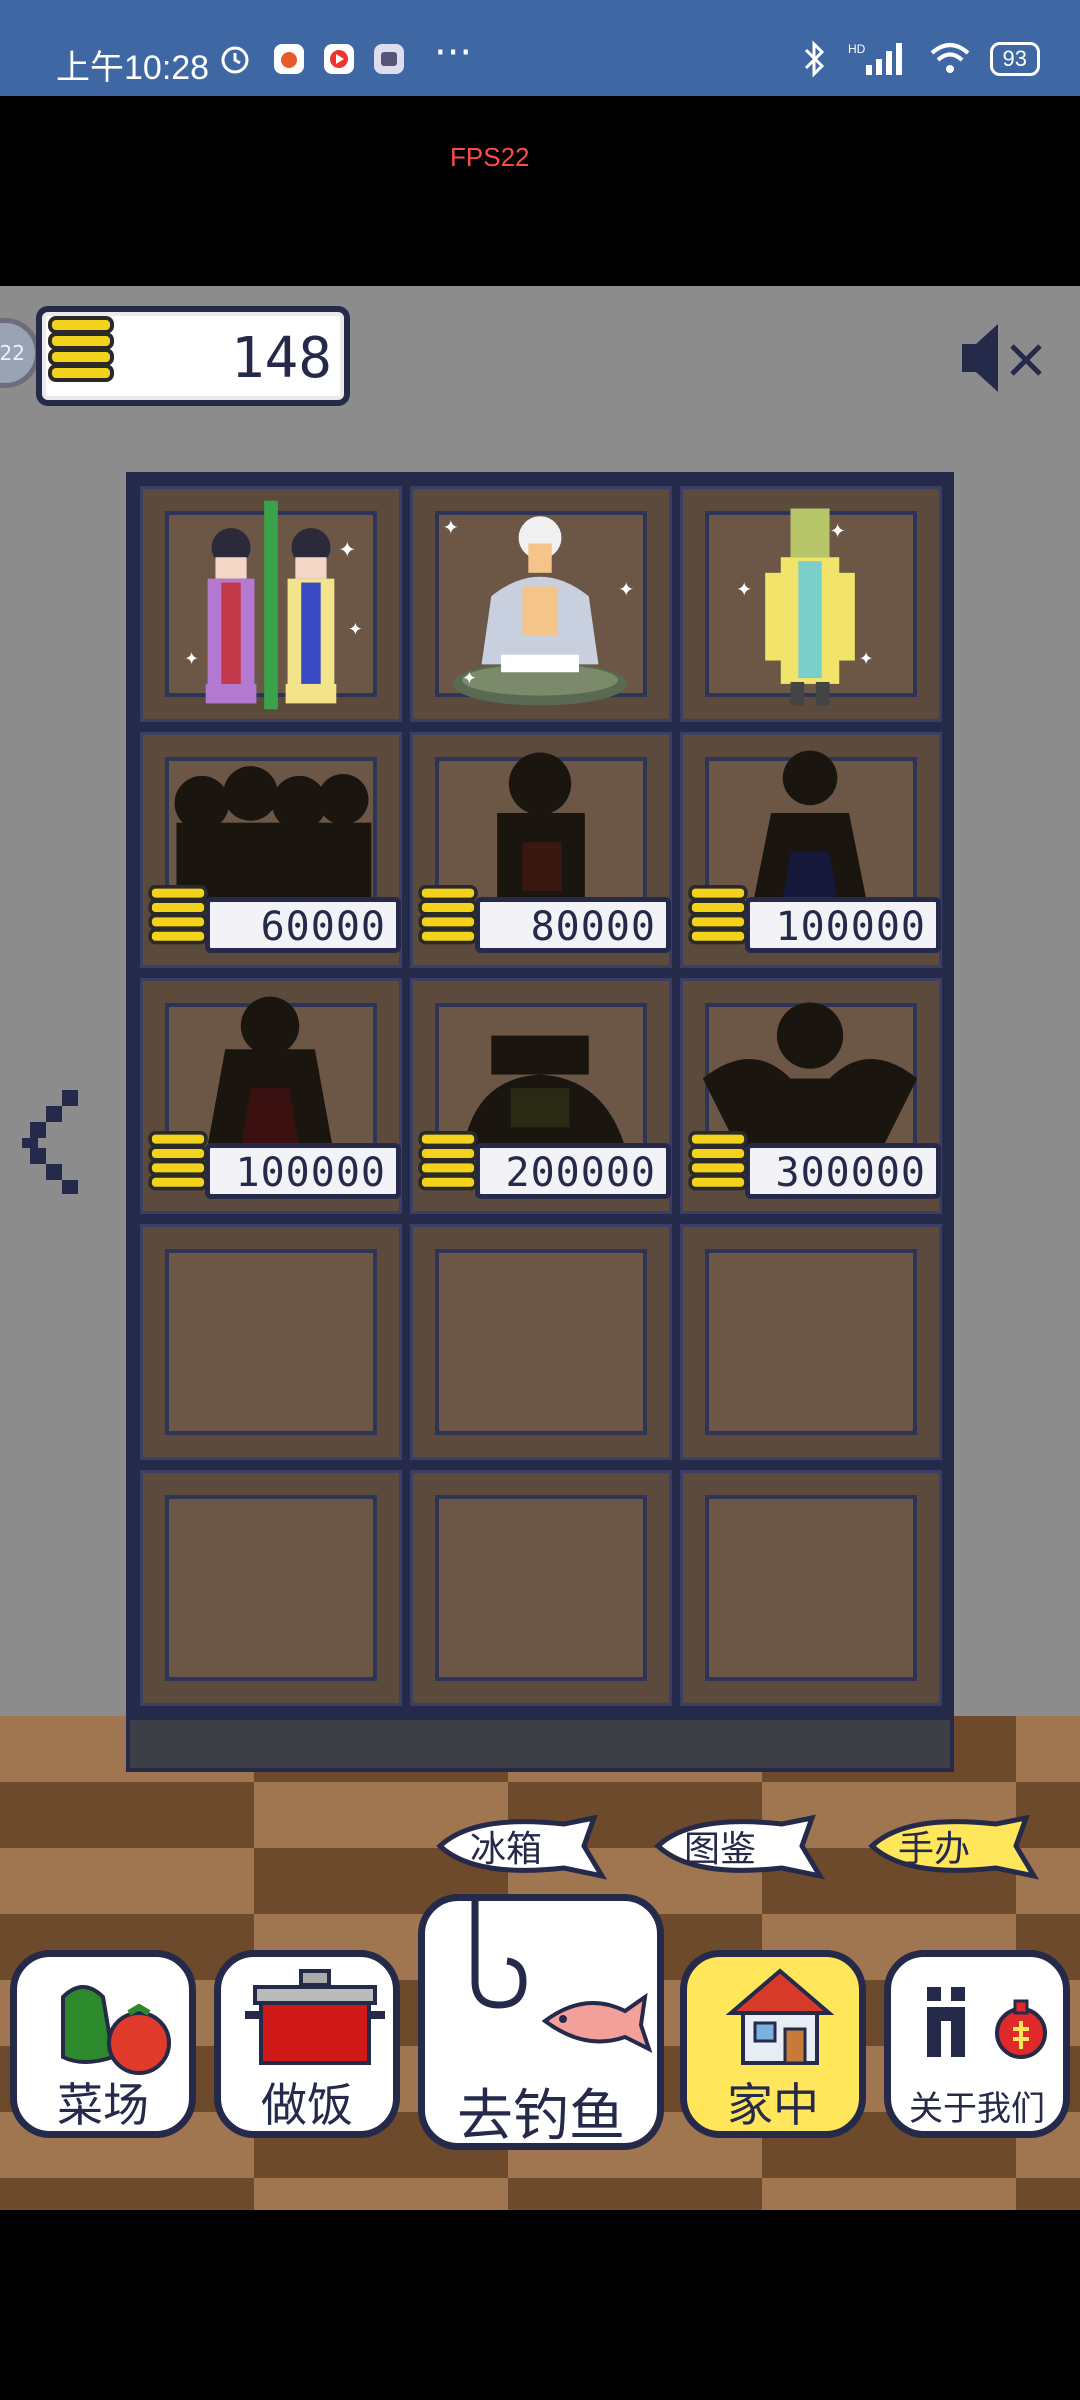 The image size is (1080, 2400). I want to click on tab-figures: 手办, so click(958, 1846).